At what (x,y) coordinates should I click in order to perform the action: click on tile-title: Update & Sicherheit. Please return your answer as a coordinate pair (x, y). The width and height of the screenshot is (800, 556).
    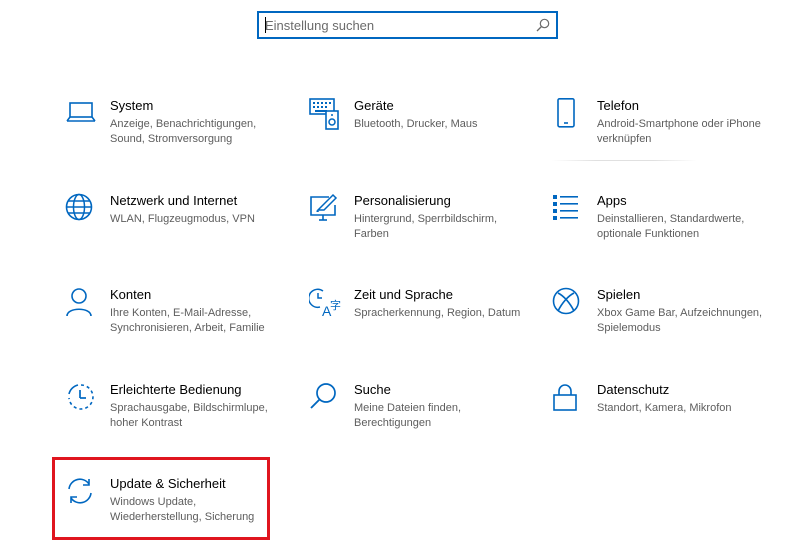
    Looking at the image, I should click on (168, 483).